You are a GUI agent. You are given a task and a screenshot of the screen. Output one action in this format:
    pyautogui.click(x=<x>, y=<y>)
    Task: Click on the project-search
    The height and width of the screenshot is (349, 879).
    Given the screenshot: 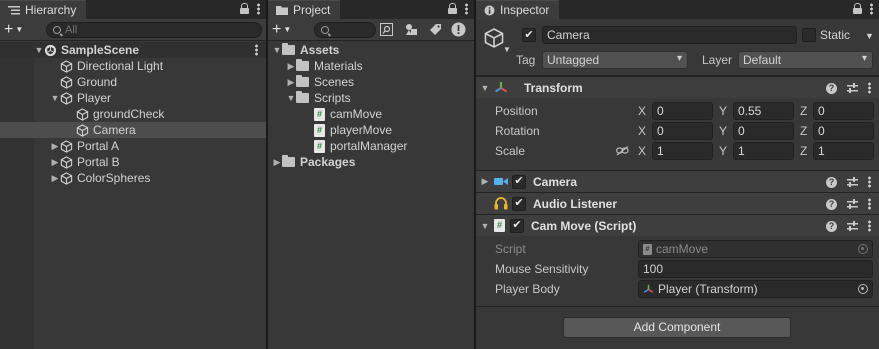 What is the action you would take?
    pyautogui.click(x=345, y=30)
    